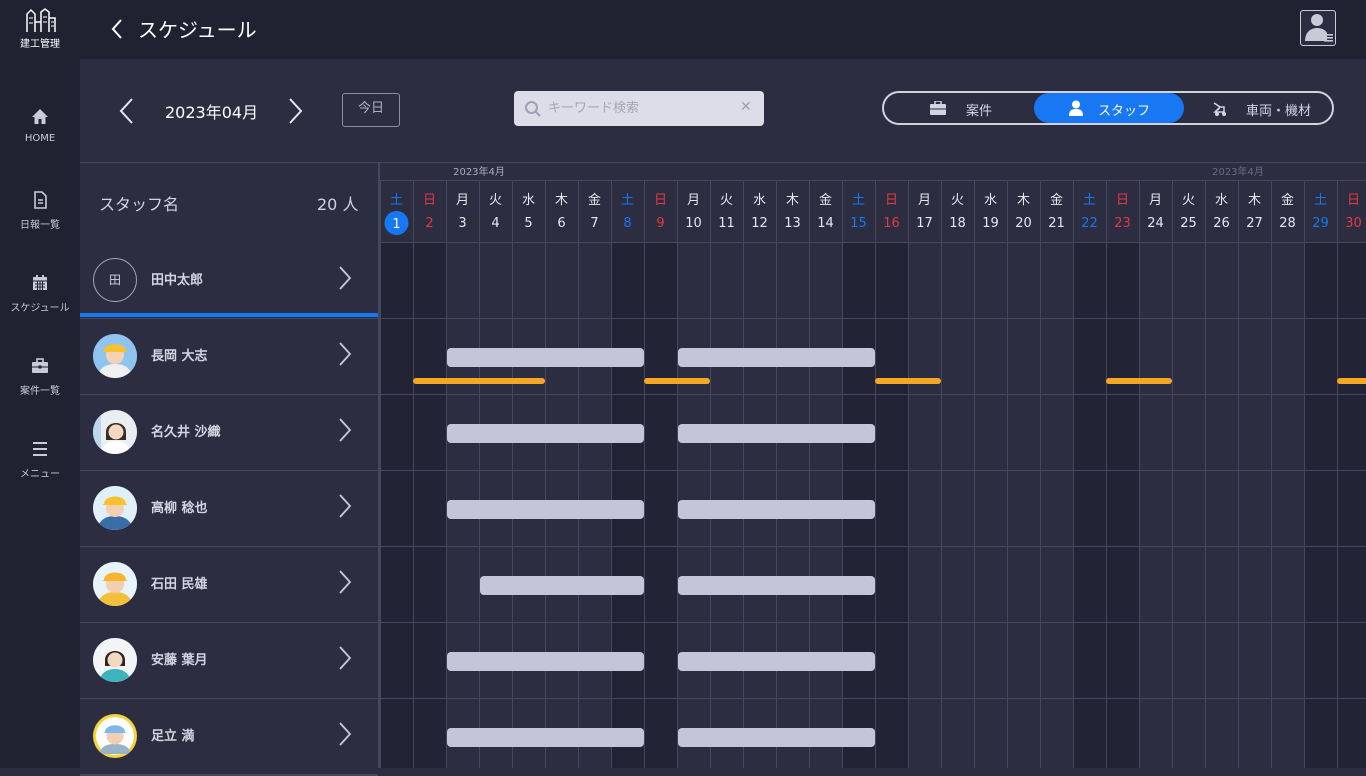 The image size is (1366, 776). I want to click on tab-label: 車両・機材, so click(1279, 111).